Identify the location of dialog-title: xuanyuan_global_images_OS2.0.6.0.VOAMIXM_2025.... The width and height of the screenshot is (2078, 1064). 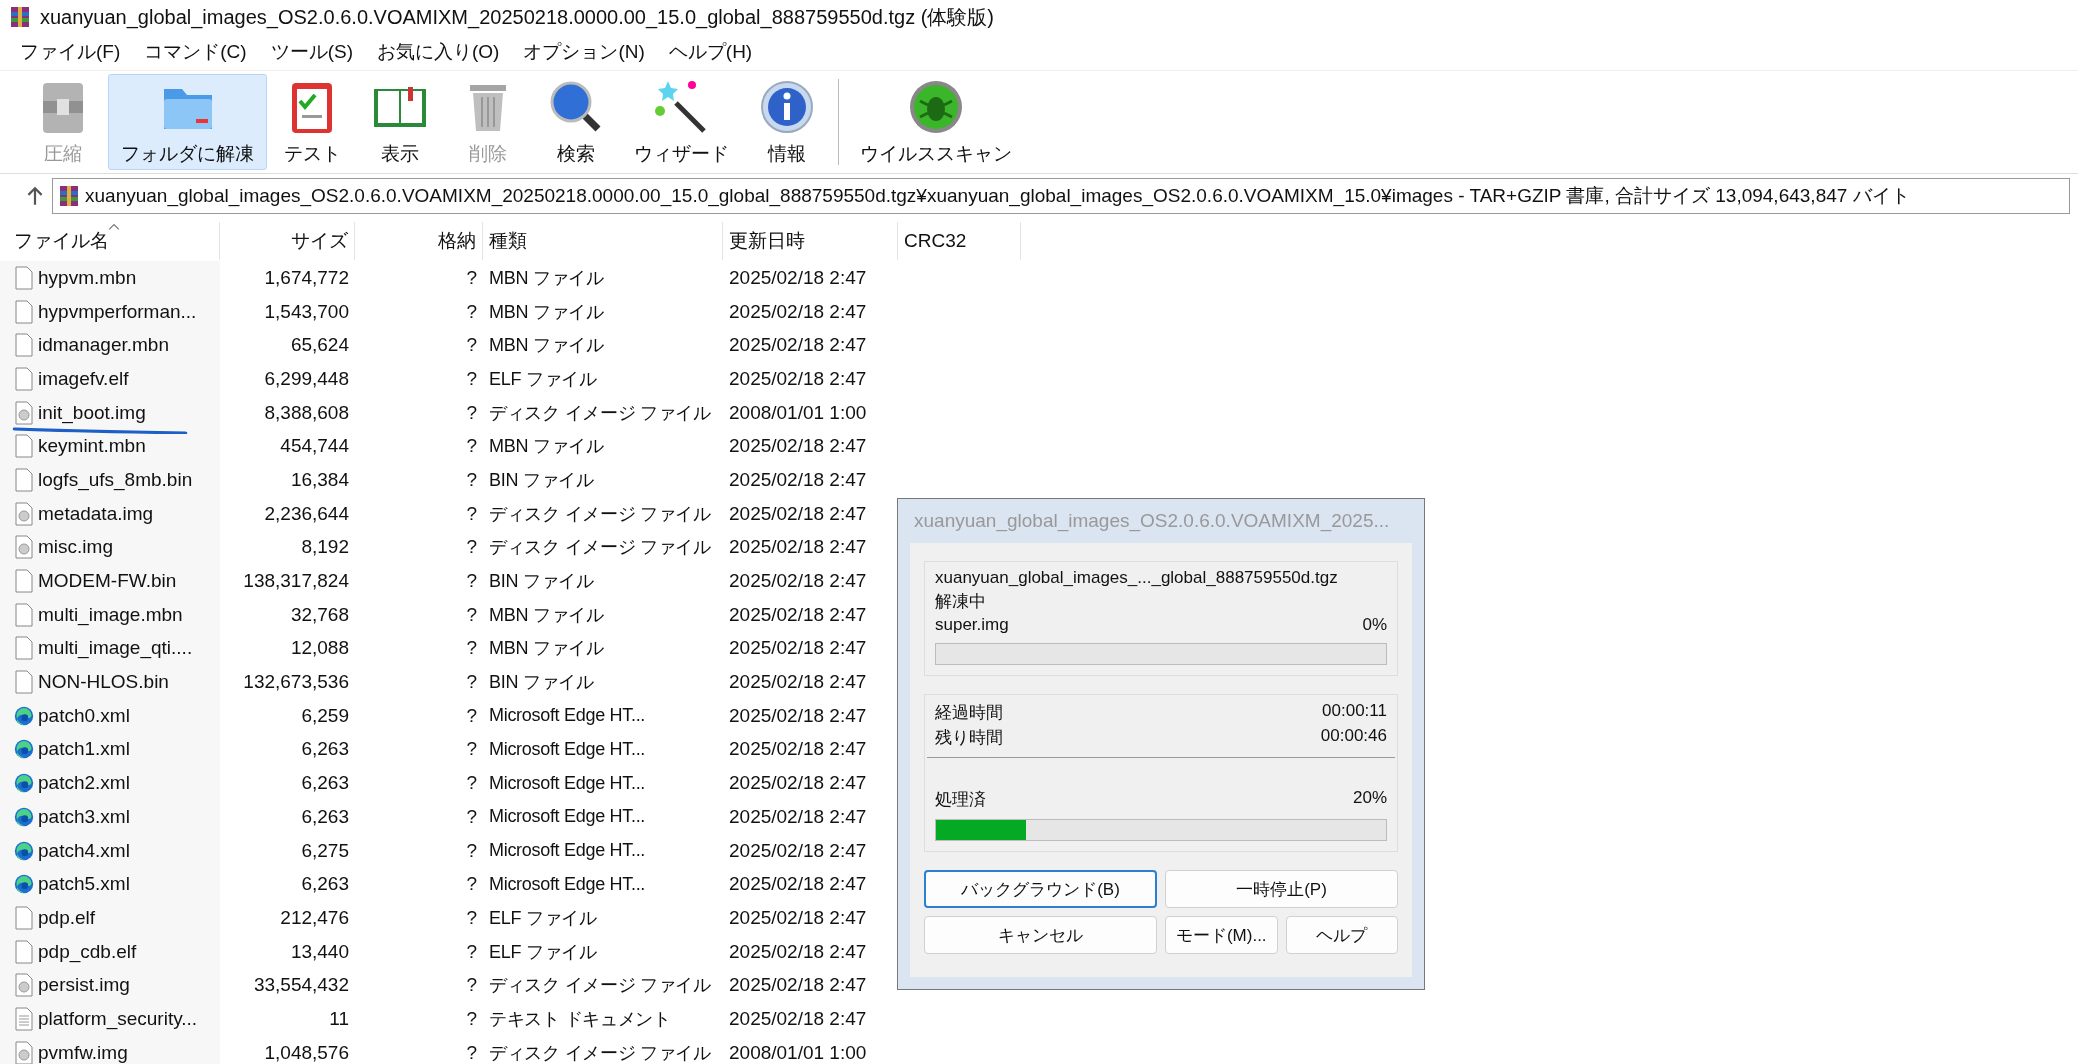
(1152, 521).